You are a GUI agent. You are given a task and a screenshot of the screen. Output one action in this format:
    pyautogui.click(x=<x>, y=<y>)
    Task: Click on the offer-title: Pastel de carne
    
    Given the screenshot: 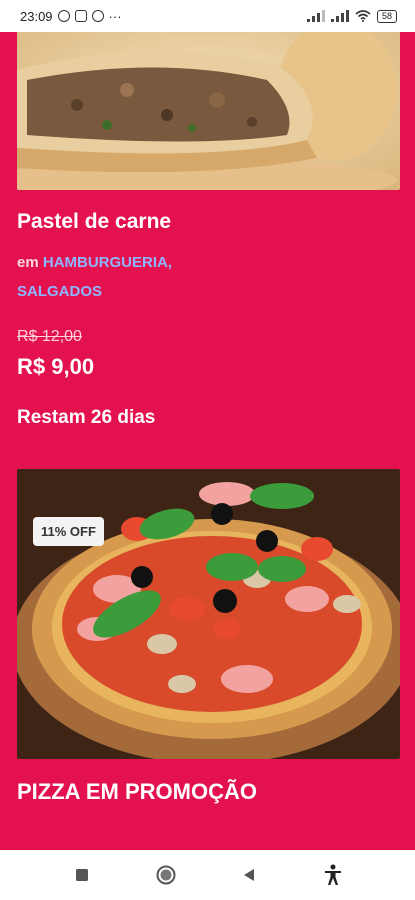 What is the action you would take?
    pyautogui.click(x=94, y=222)
    